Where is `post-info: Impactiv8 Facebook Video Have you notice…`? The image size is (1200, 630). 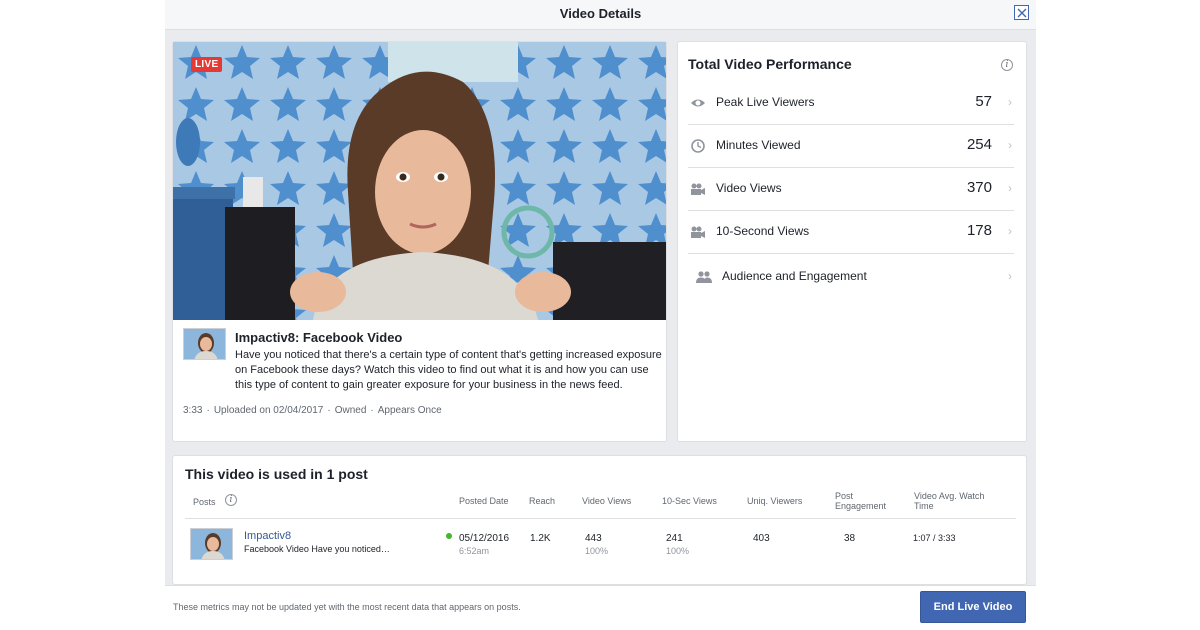 post-info: Impactiv8 Facebook Video Have you notice… is located at coordinates (317, 543).